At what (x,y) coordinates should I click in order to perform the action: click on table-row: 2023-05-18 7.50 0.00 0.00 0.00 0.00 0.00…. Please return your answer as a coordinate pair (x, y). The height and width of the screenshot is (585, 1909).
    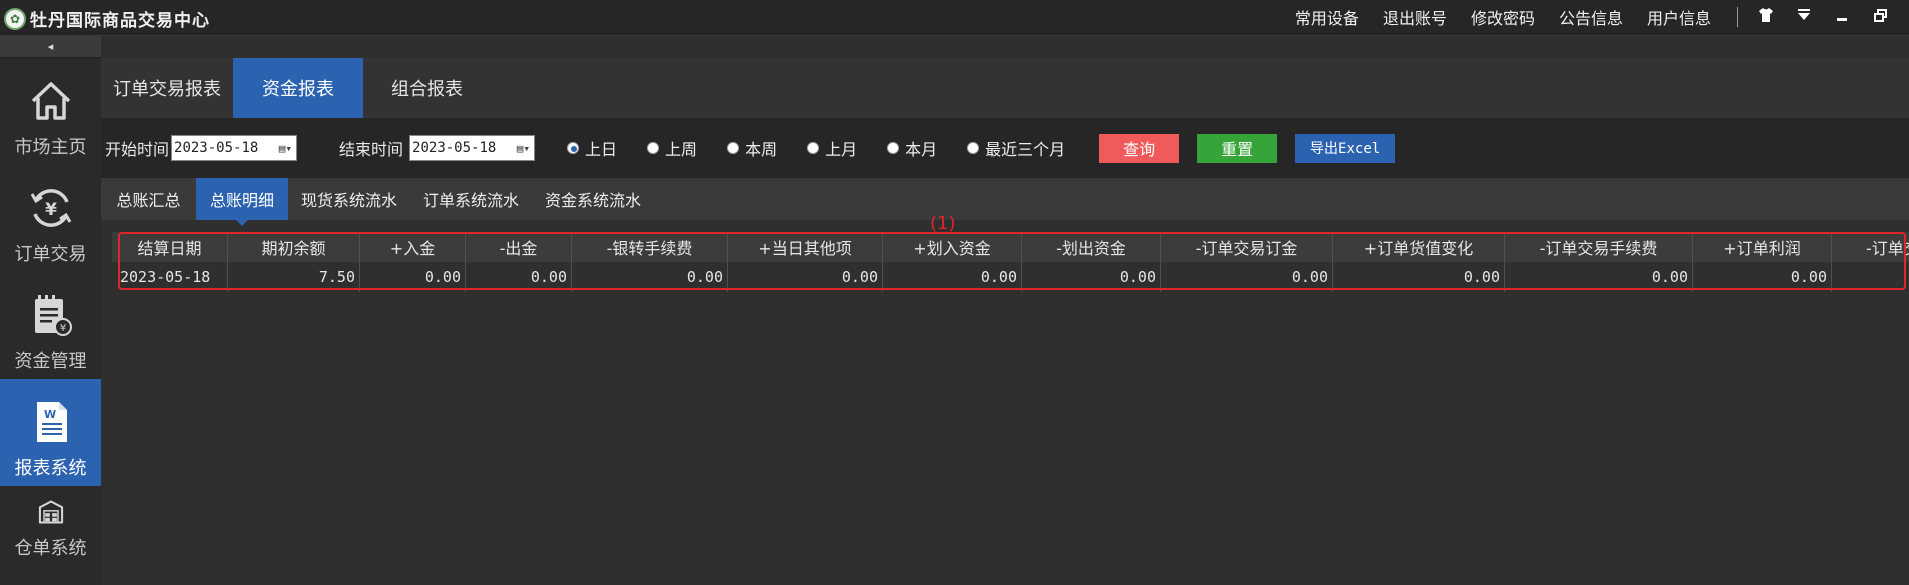
    Looking at the image, I should click on (1010, 277).